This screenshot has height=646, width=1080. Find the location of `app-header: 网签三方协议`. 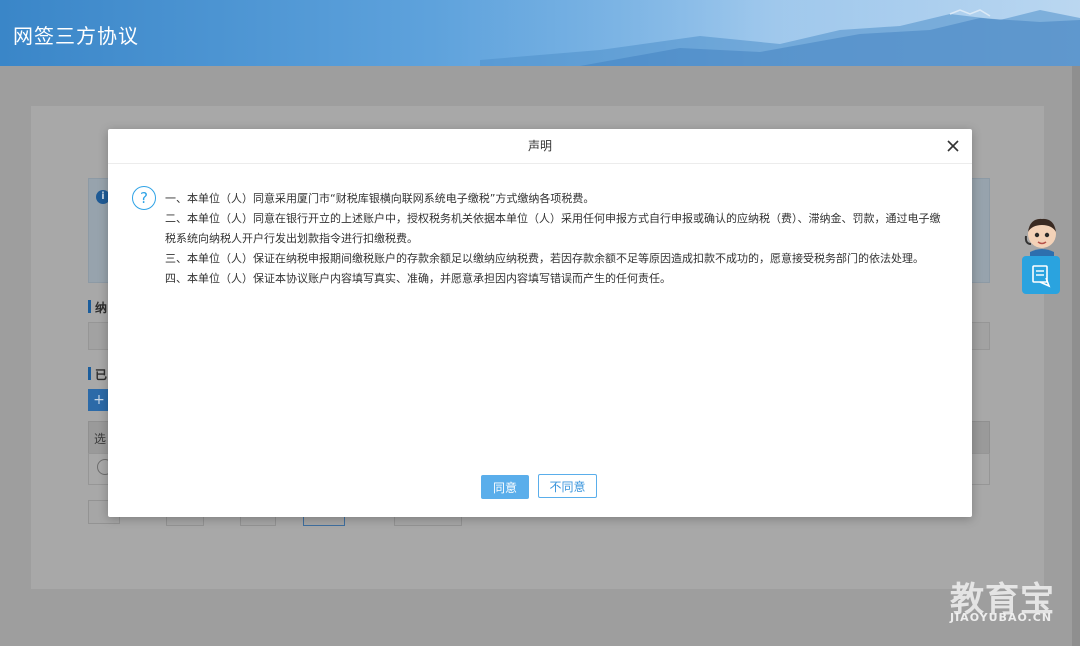

app-header: 网签三方协议 is located at coordinates (540, 33).